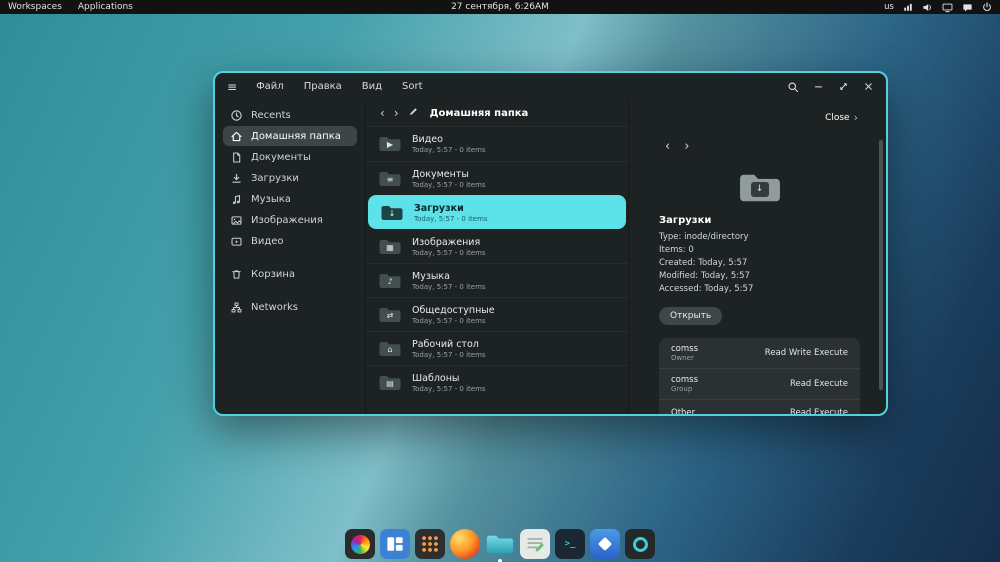 The image size is (1000, 562). What do you see at coordinates (889, 7) in the screenshot?
I see `keyboard-layout-indicator: us` at bounding box center [889, 7].